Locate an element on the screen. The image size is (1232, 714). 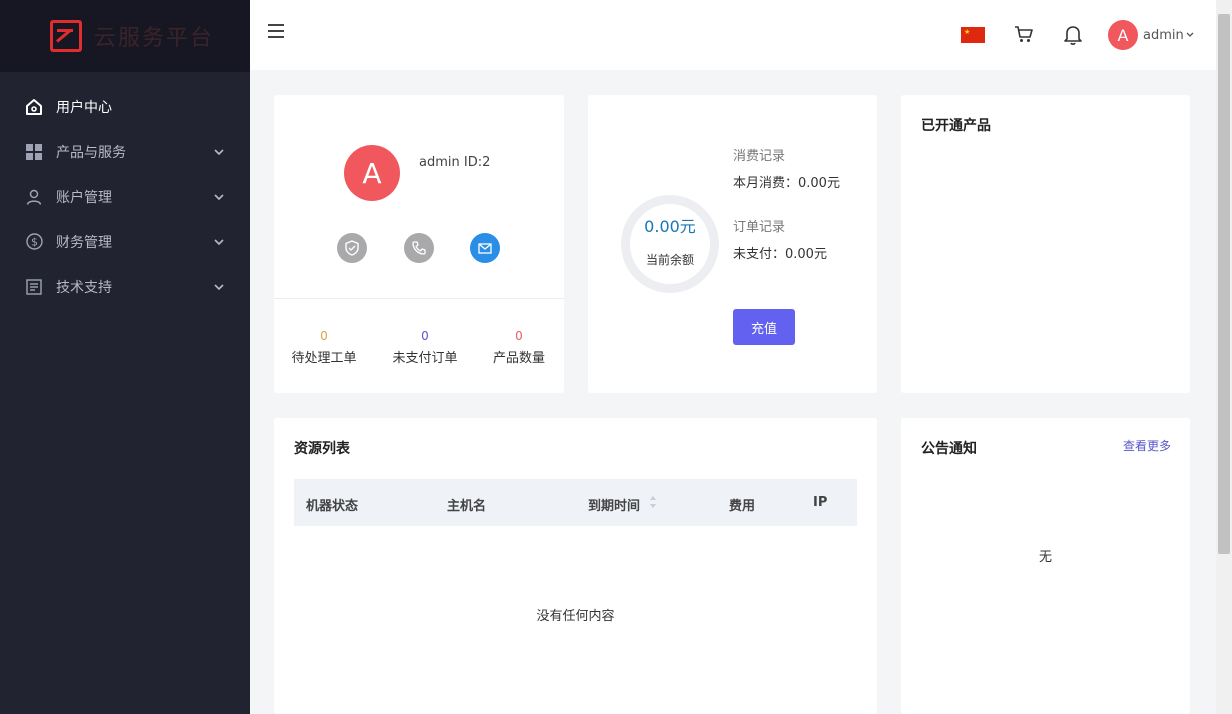
sort-icon is located at coordinates (653, 502).